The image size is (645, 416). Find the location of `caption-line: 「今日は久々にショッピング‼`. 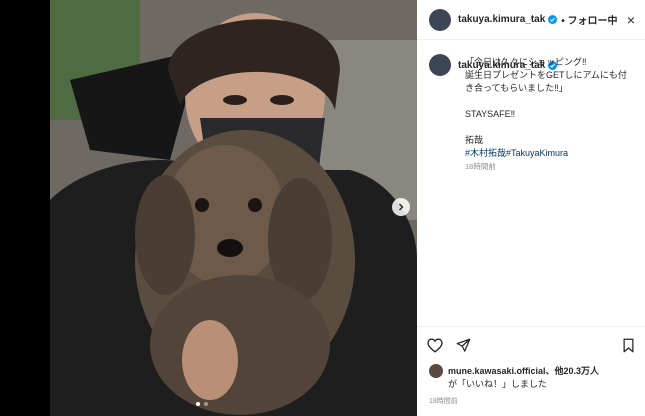

caption-line: 「今日は久々にショッピング‼ is located at coordinates (526, 62).